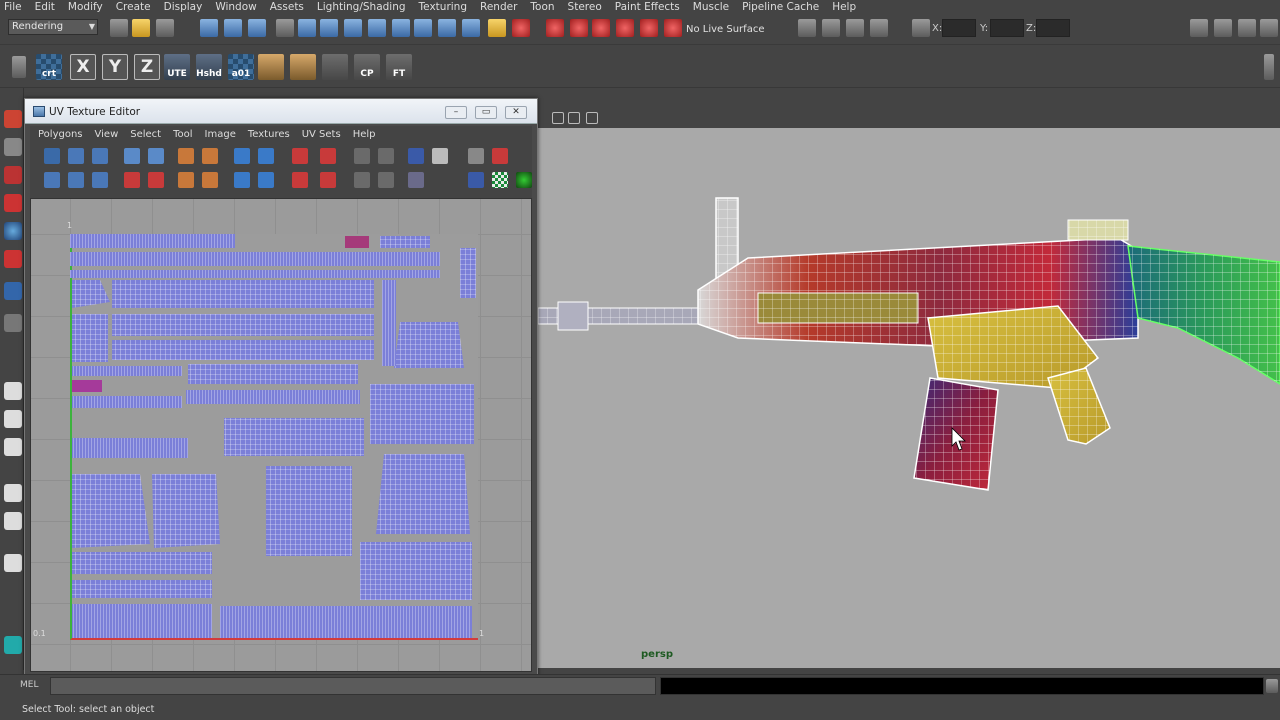  What do you see at coordinates (133, 7) in the screenshot?
I see `menu-create: Create` at bounding box center [133, 7].